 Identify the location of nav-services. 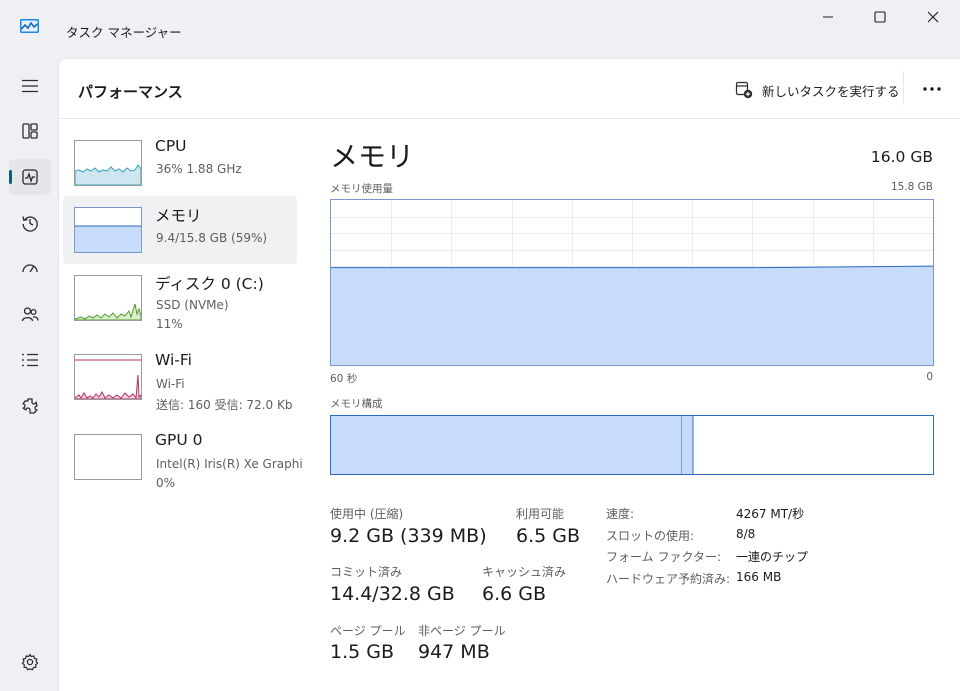
(30, 406).